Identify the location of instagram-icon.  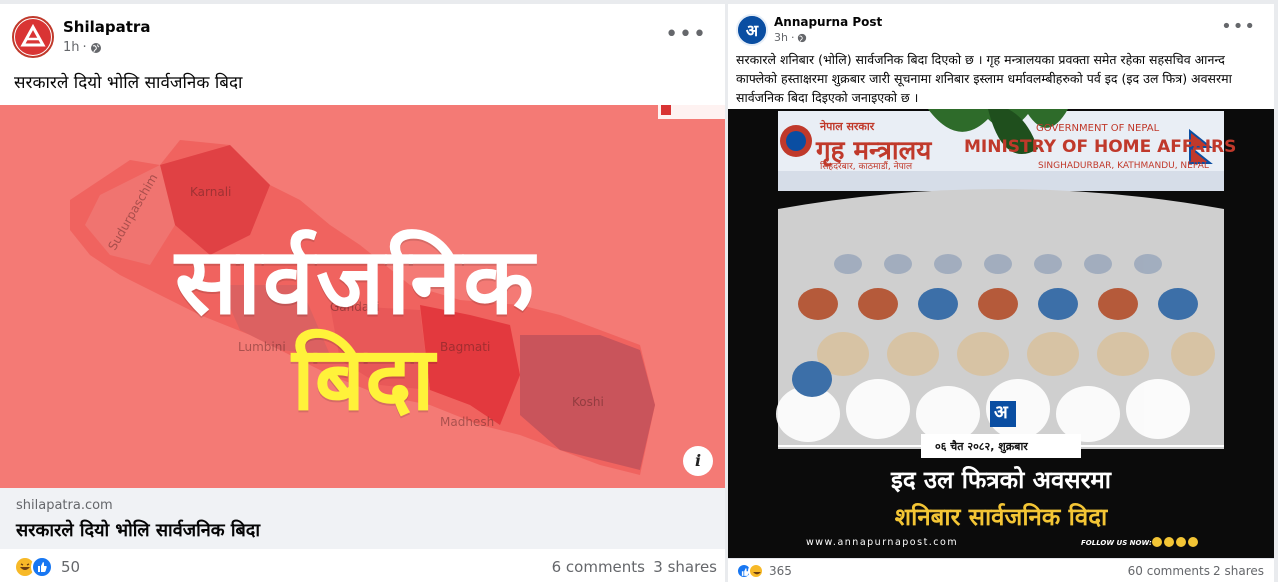
(1193, 542).